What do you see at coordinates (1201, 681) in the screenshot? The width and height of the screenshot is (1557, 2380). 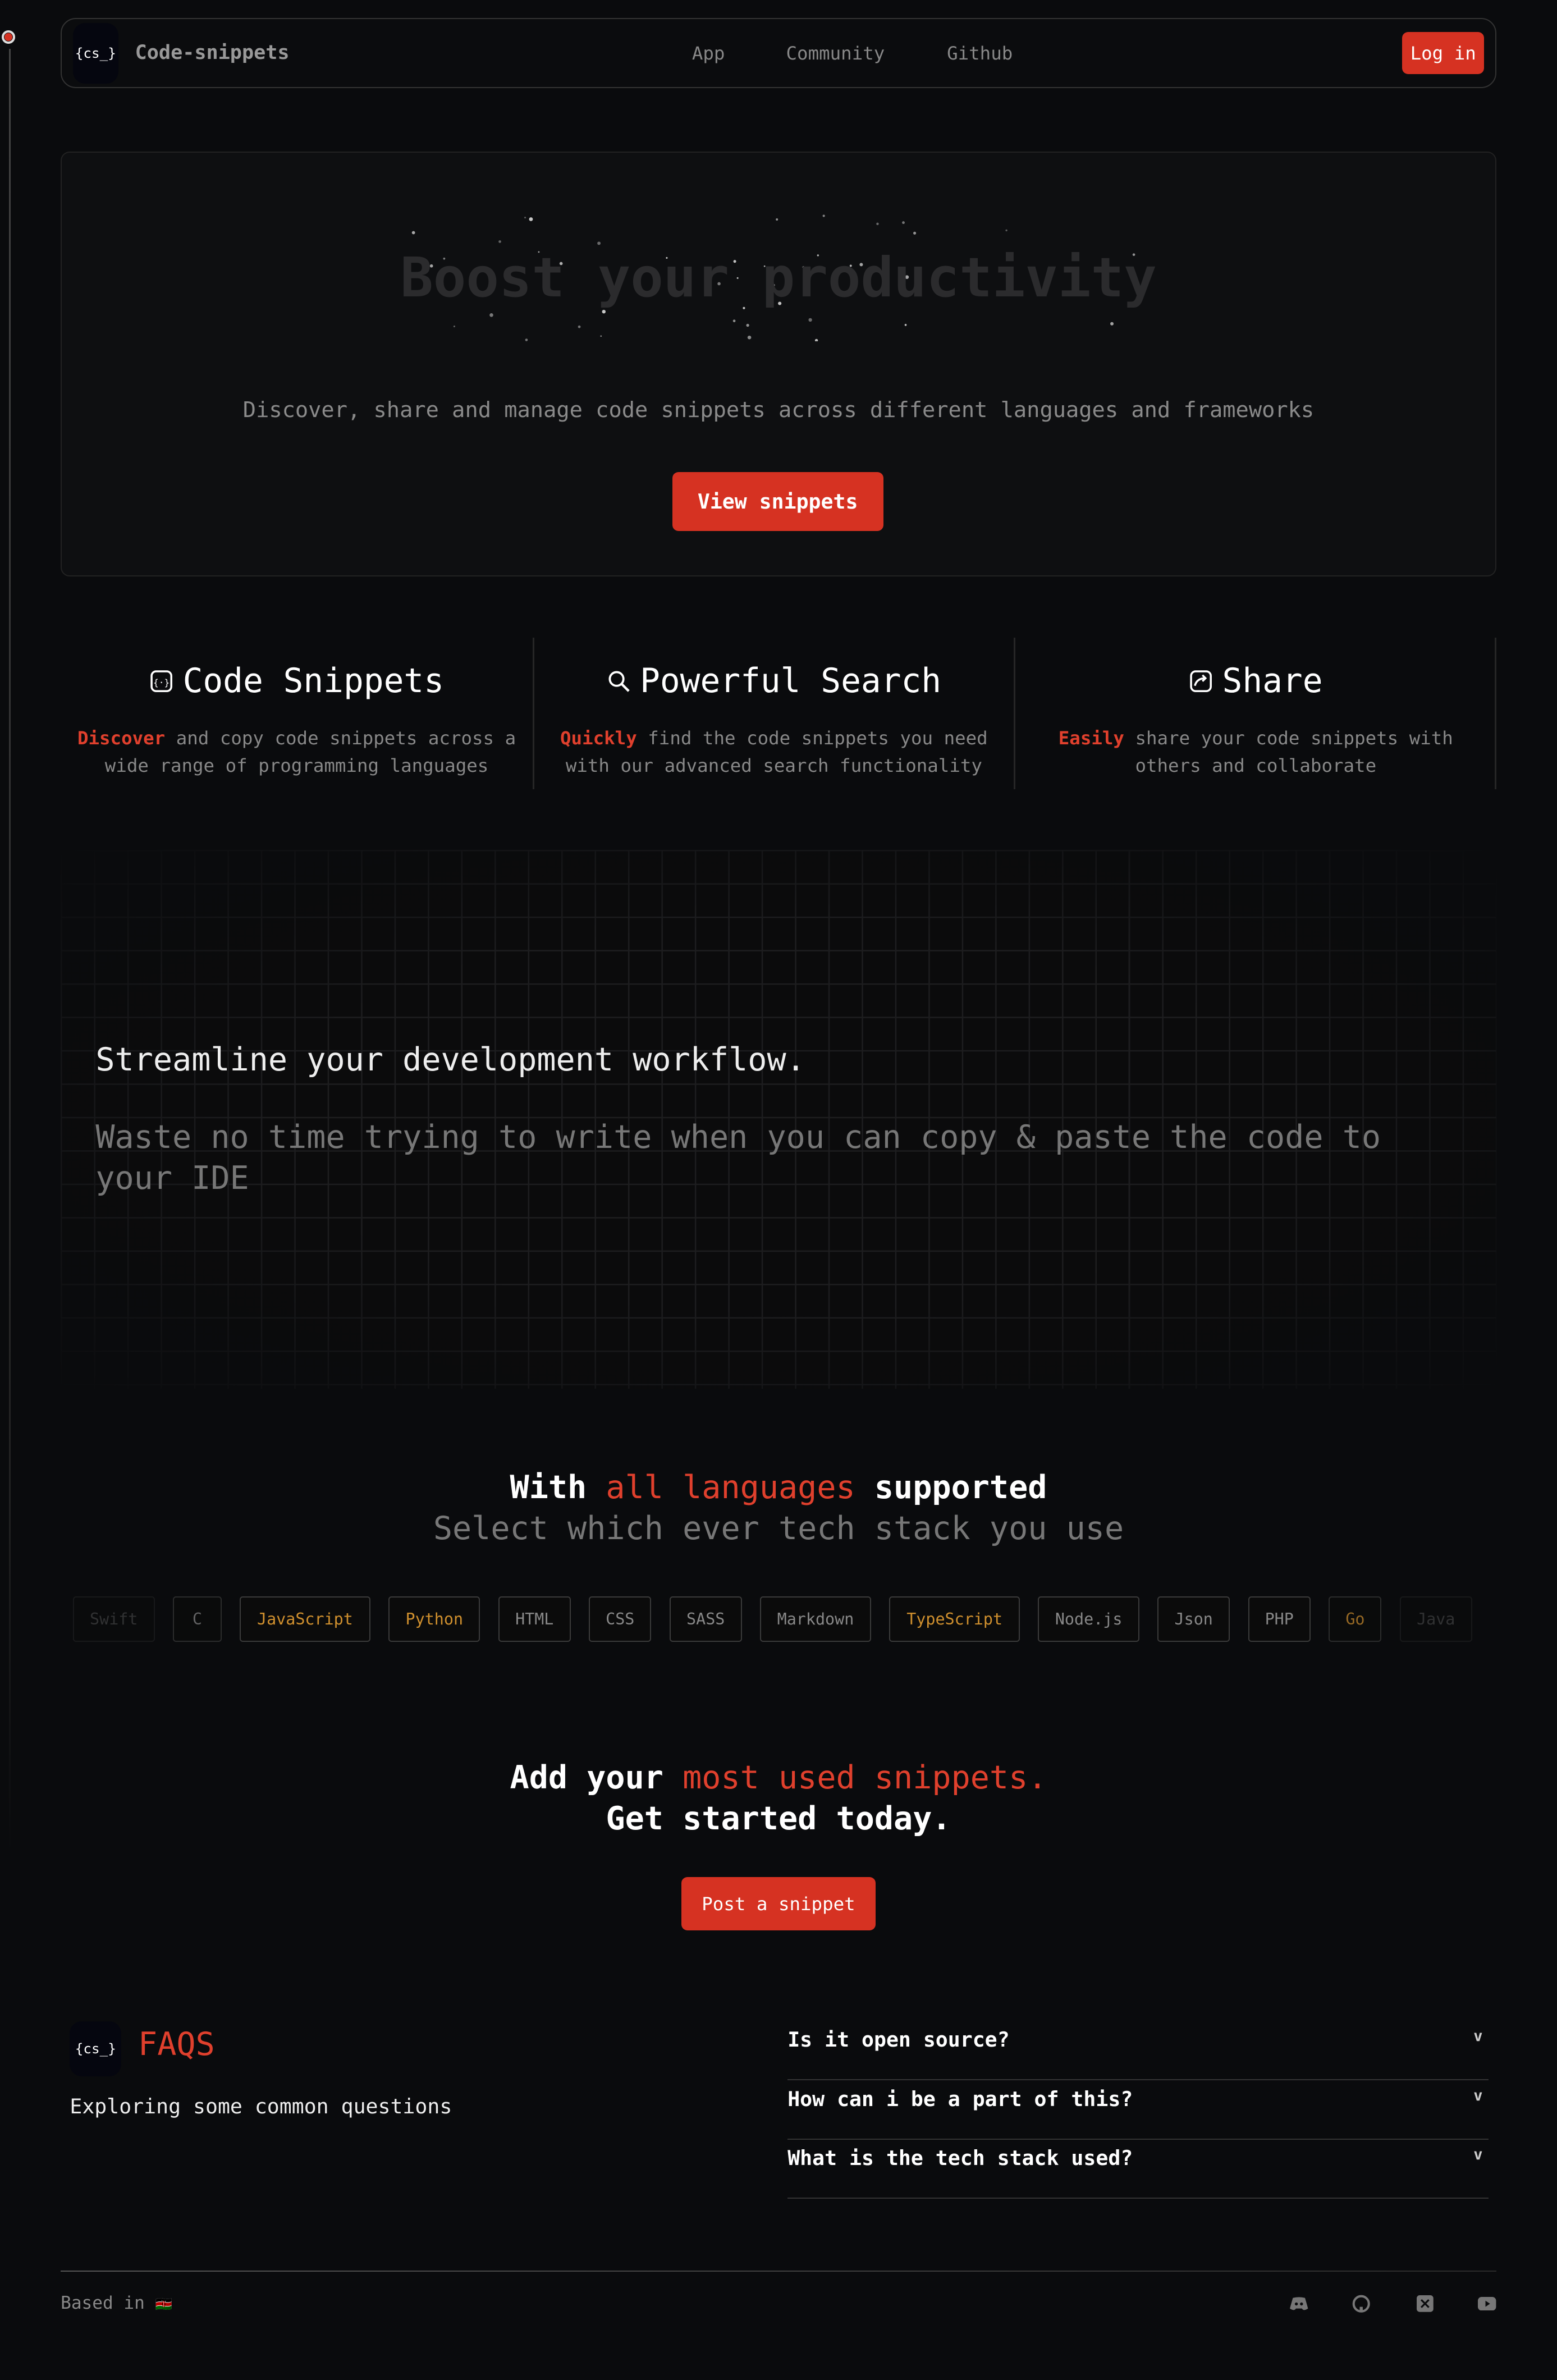 I see `share-icon` at bounding box center [1201, 681].